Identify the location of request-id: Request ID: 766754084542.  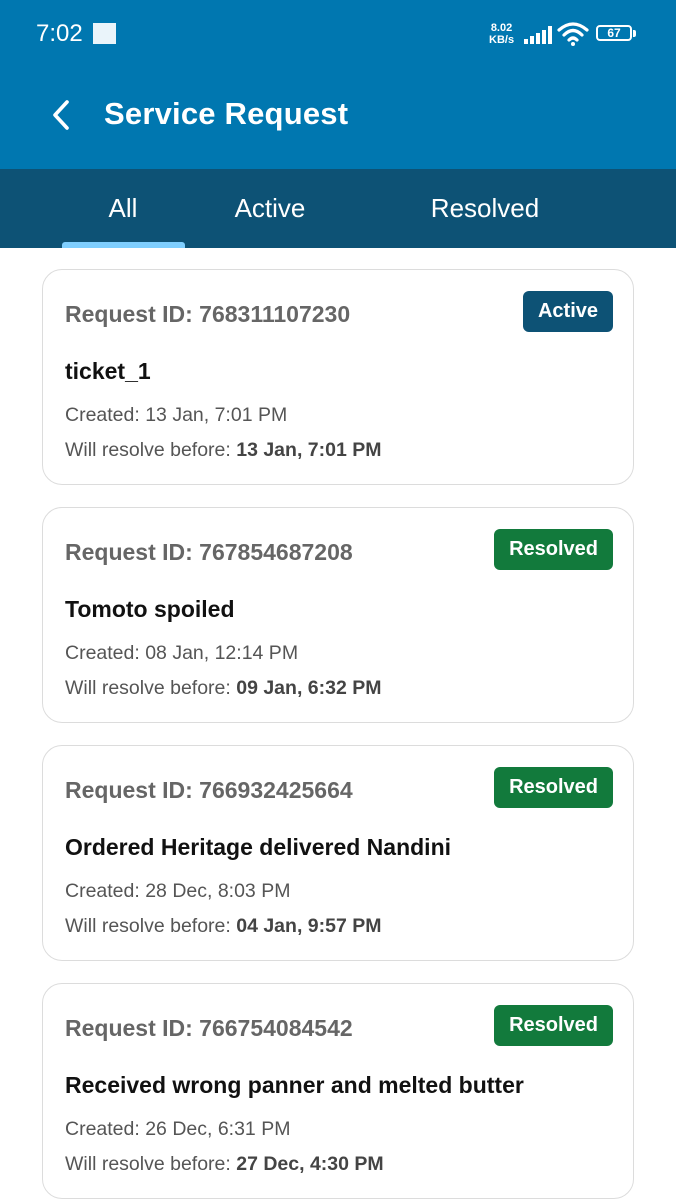
(209, 1028).